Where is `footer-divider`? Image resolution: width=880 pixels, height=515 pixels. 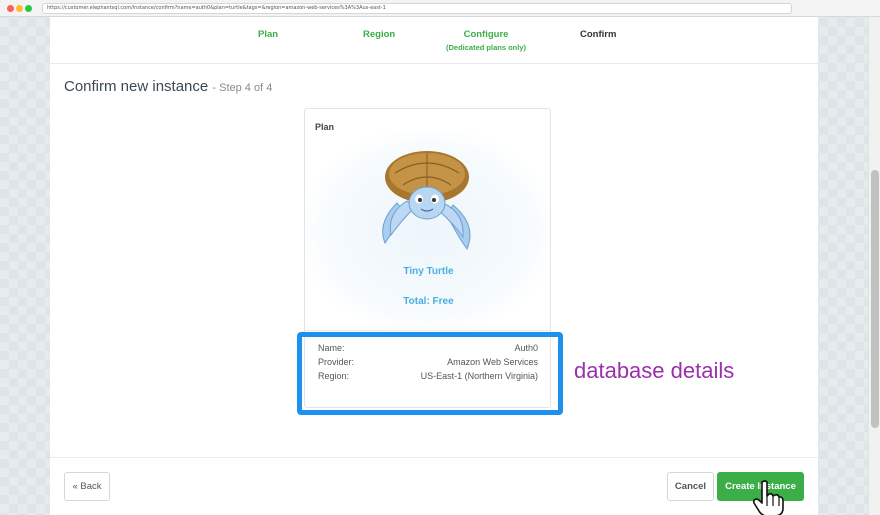
footer-divider is located at coordinates (434, 457).